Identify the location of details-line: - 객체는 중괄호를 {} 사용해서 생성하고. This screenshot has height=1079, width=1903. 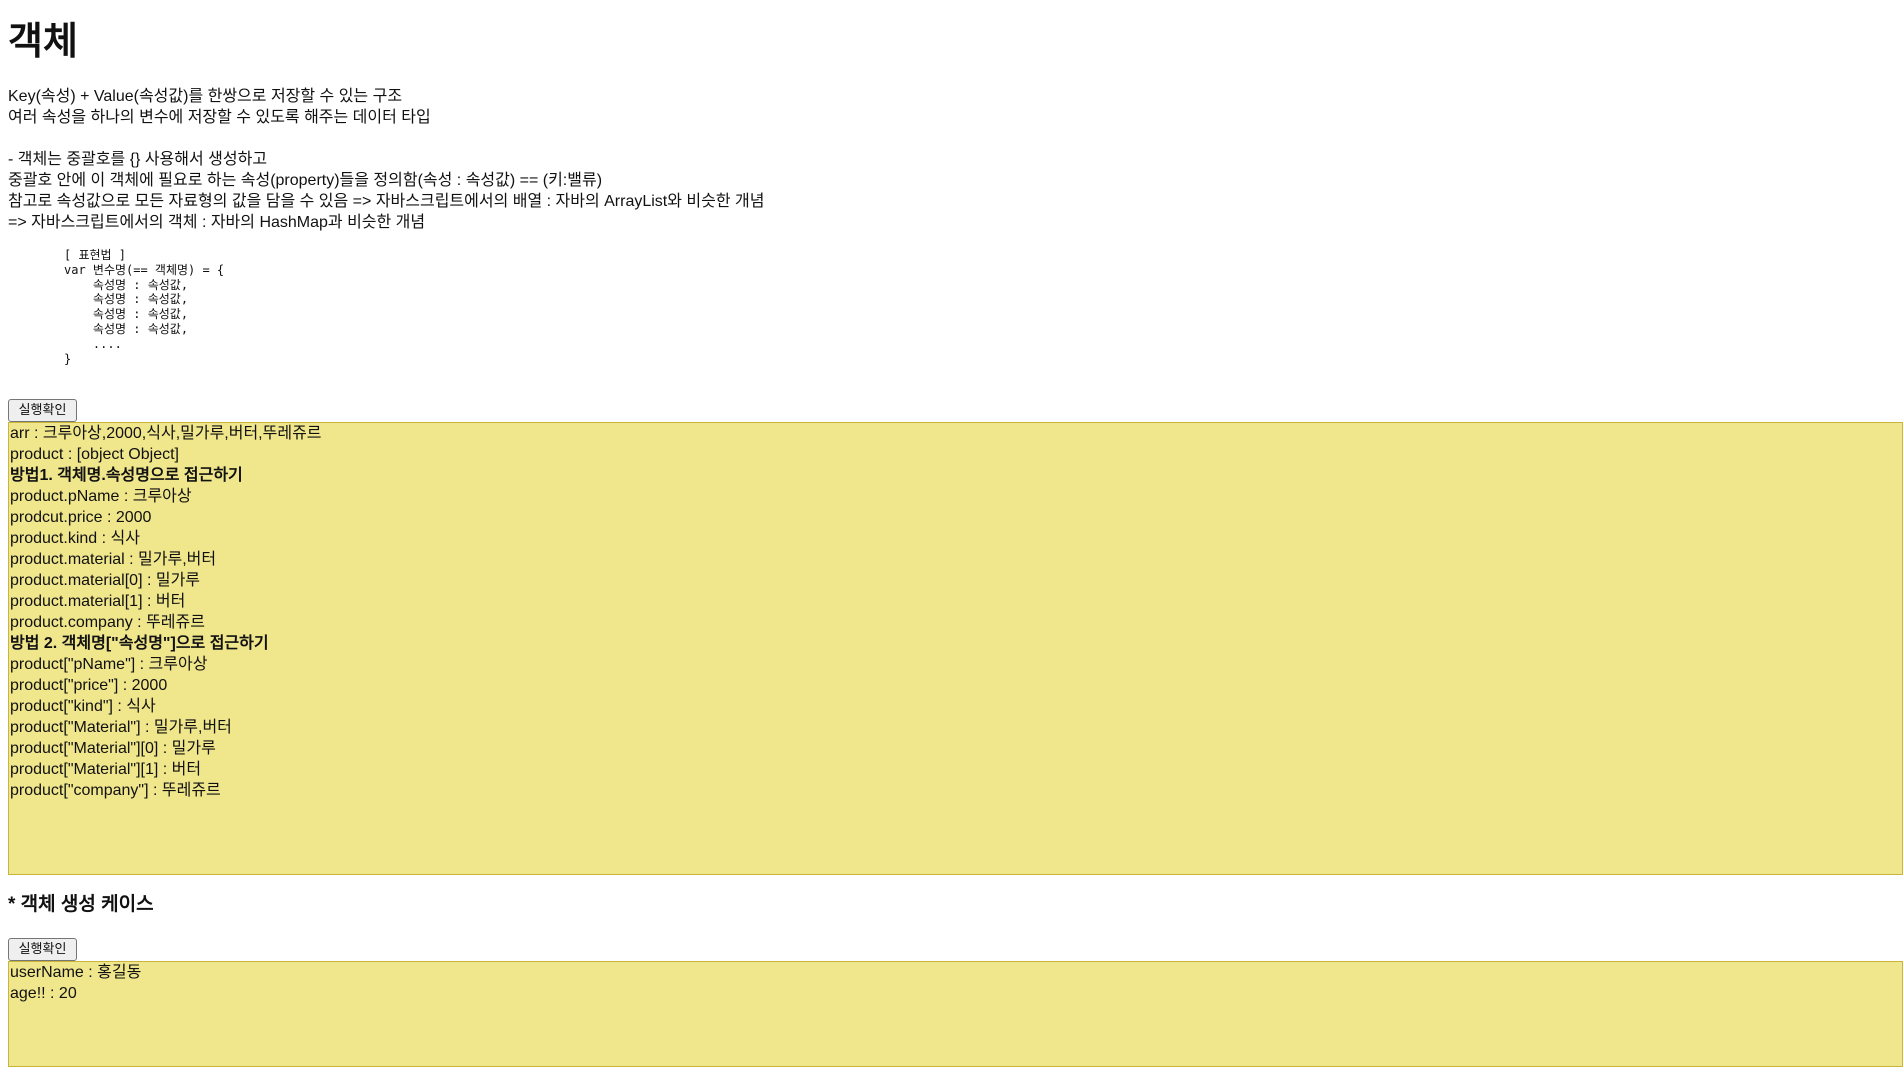
(138, 159).